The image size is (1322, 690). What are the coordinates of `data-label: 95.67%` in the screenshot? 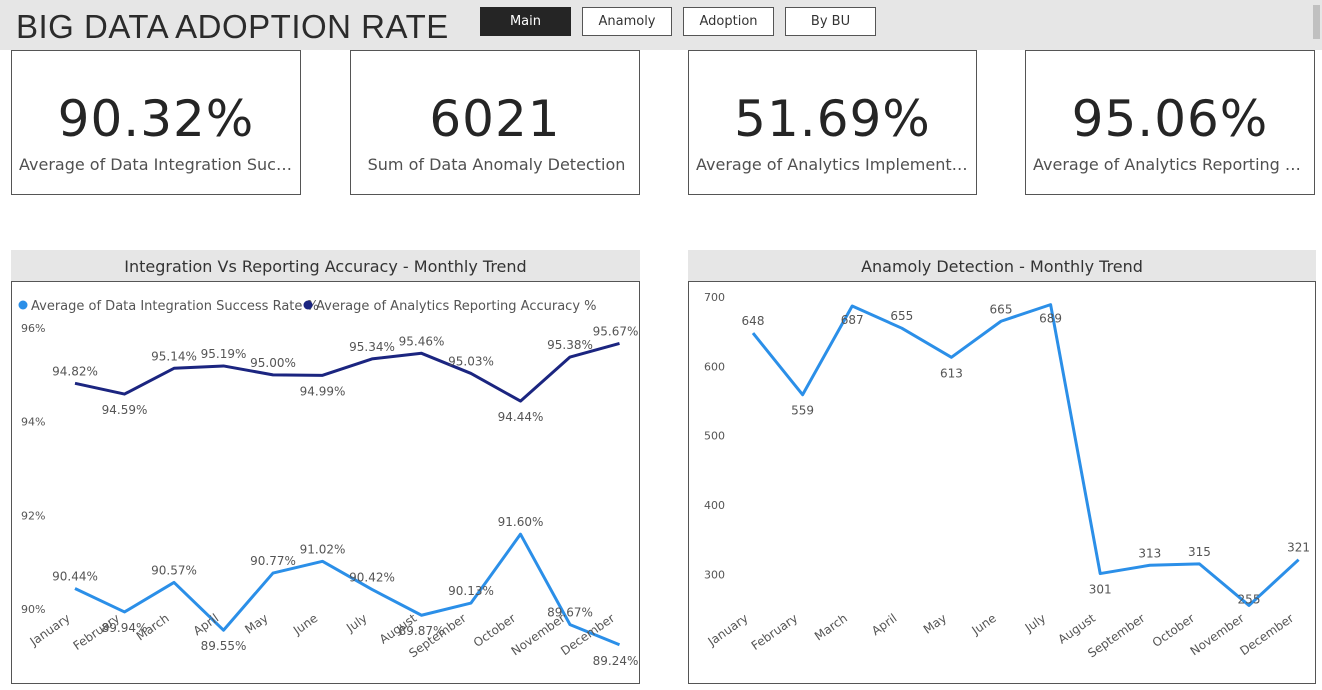 It's located at (616, 331).